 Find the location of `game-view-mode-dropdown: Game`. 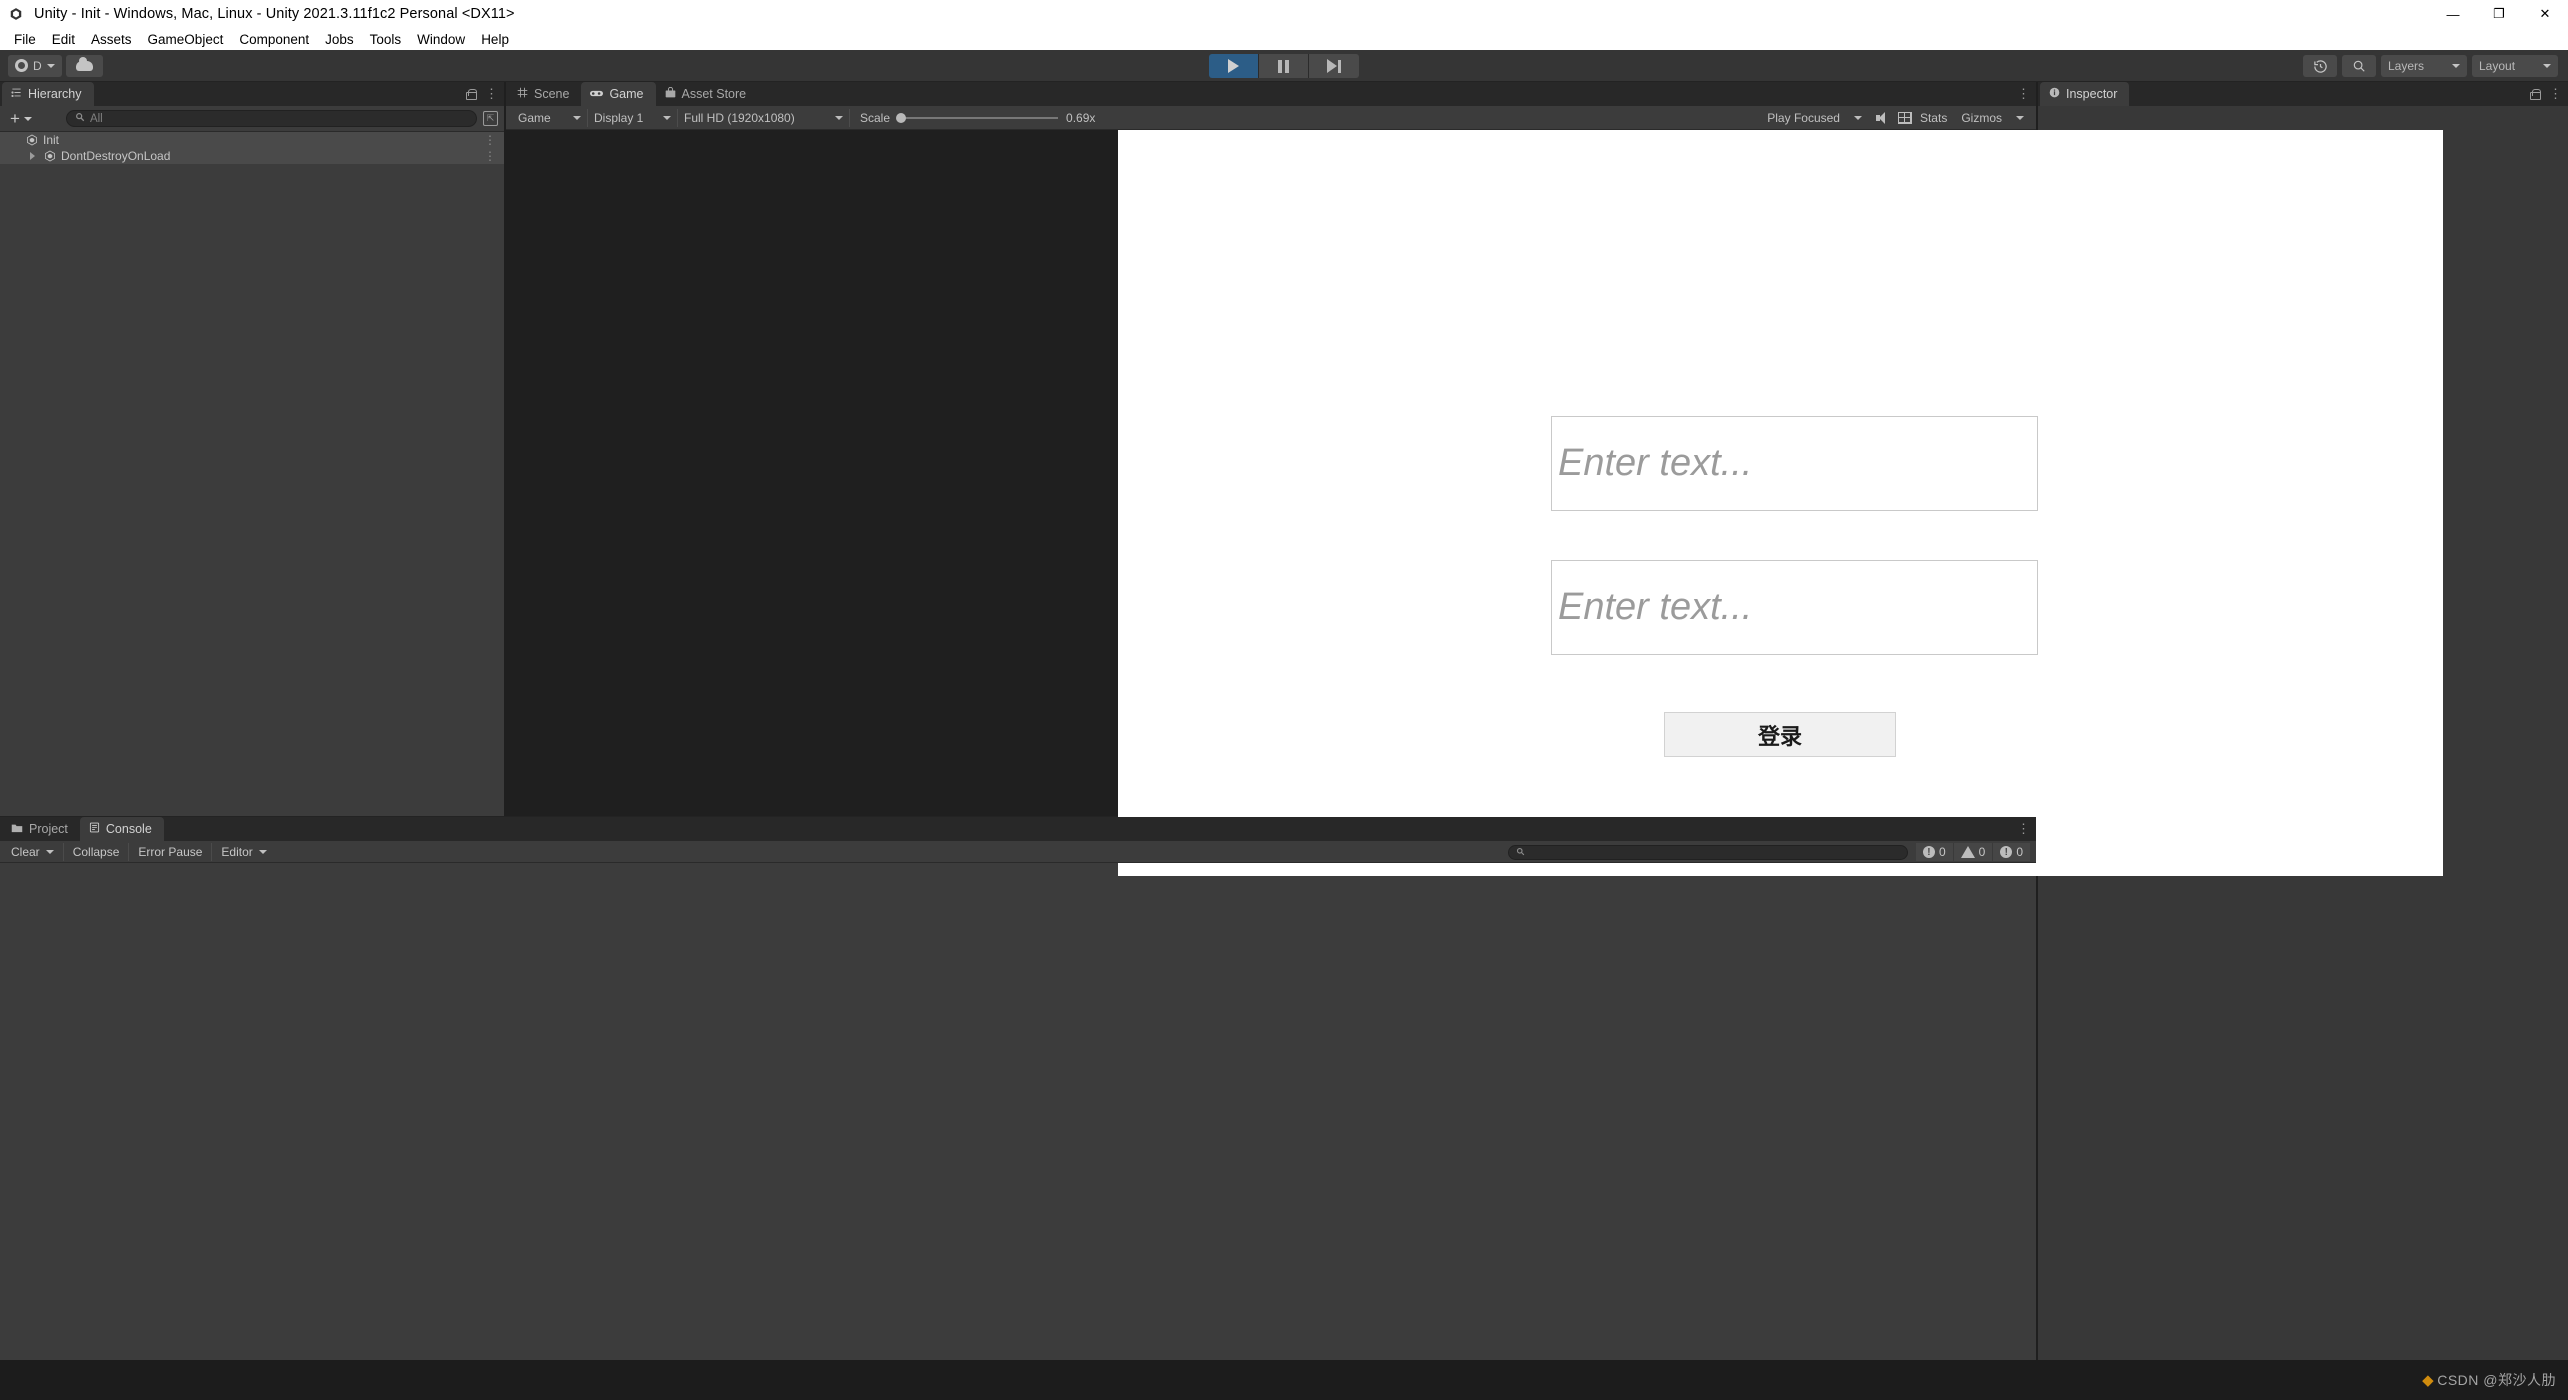

game-view-mode-dropdown: Game is located at coordinates (550, 117).